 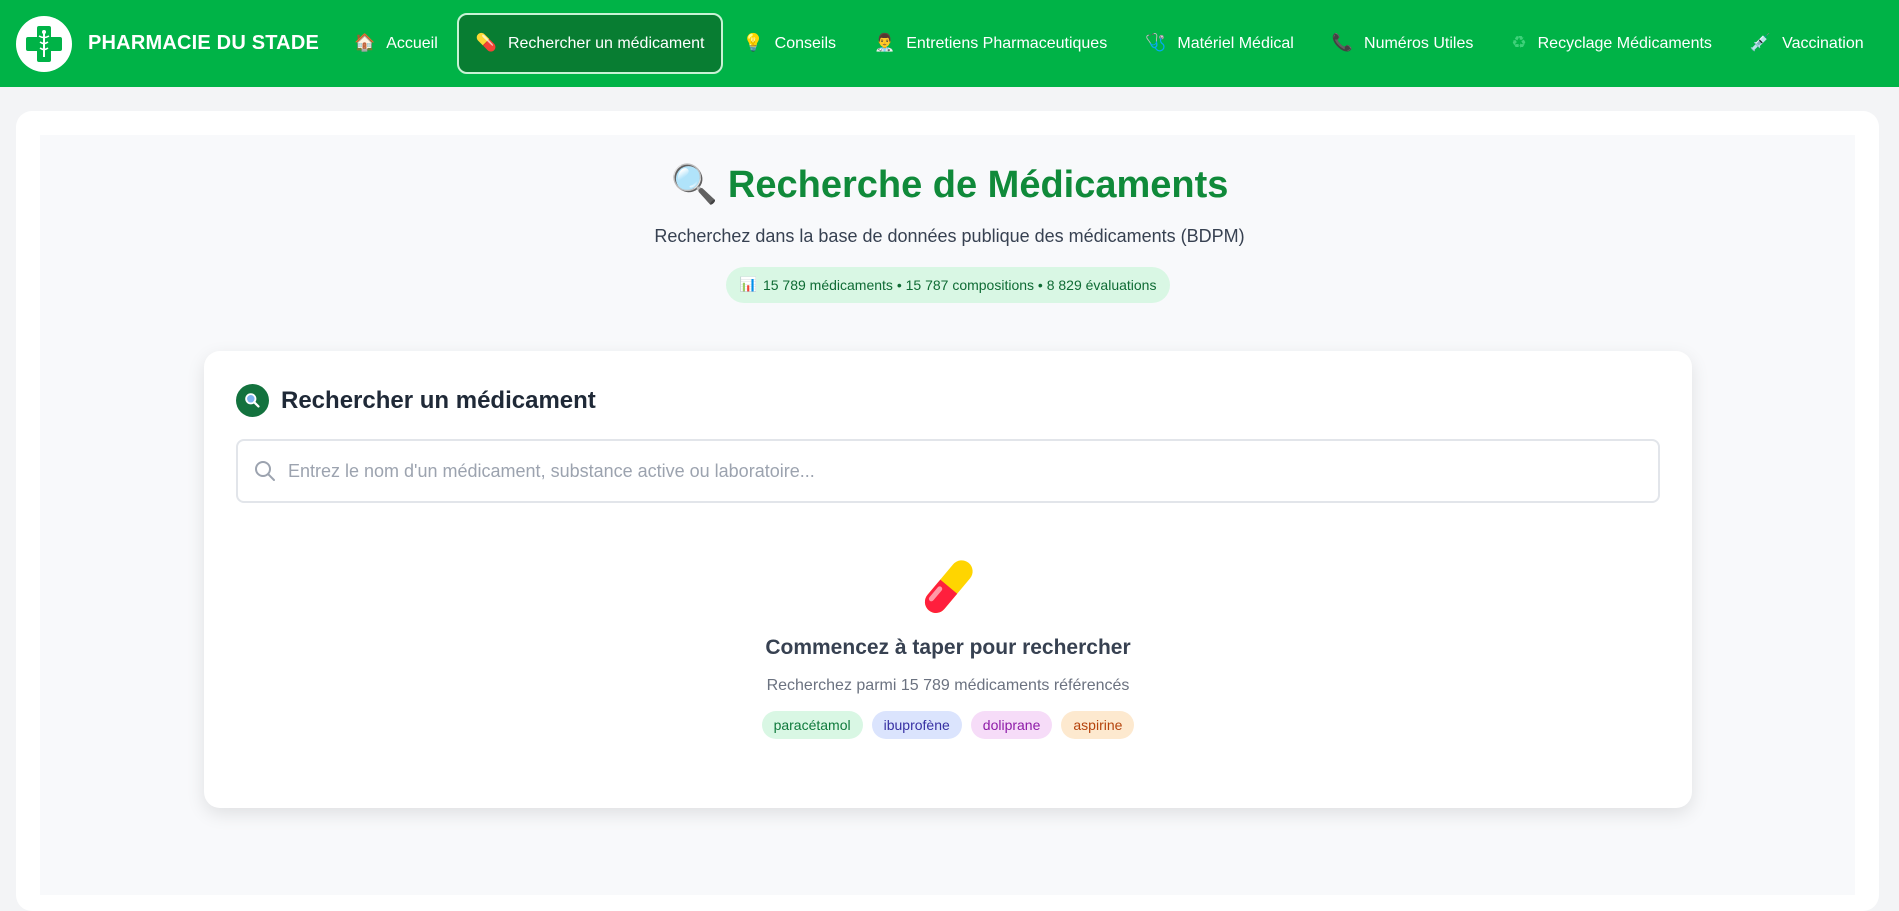 I want to click on nav-item-label: Rechercher un médicament, so click(x=606, y=43).